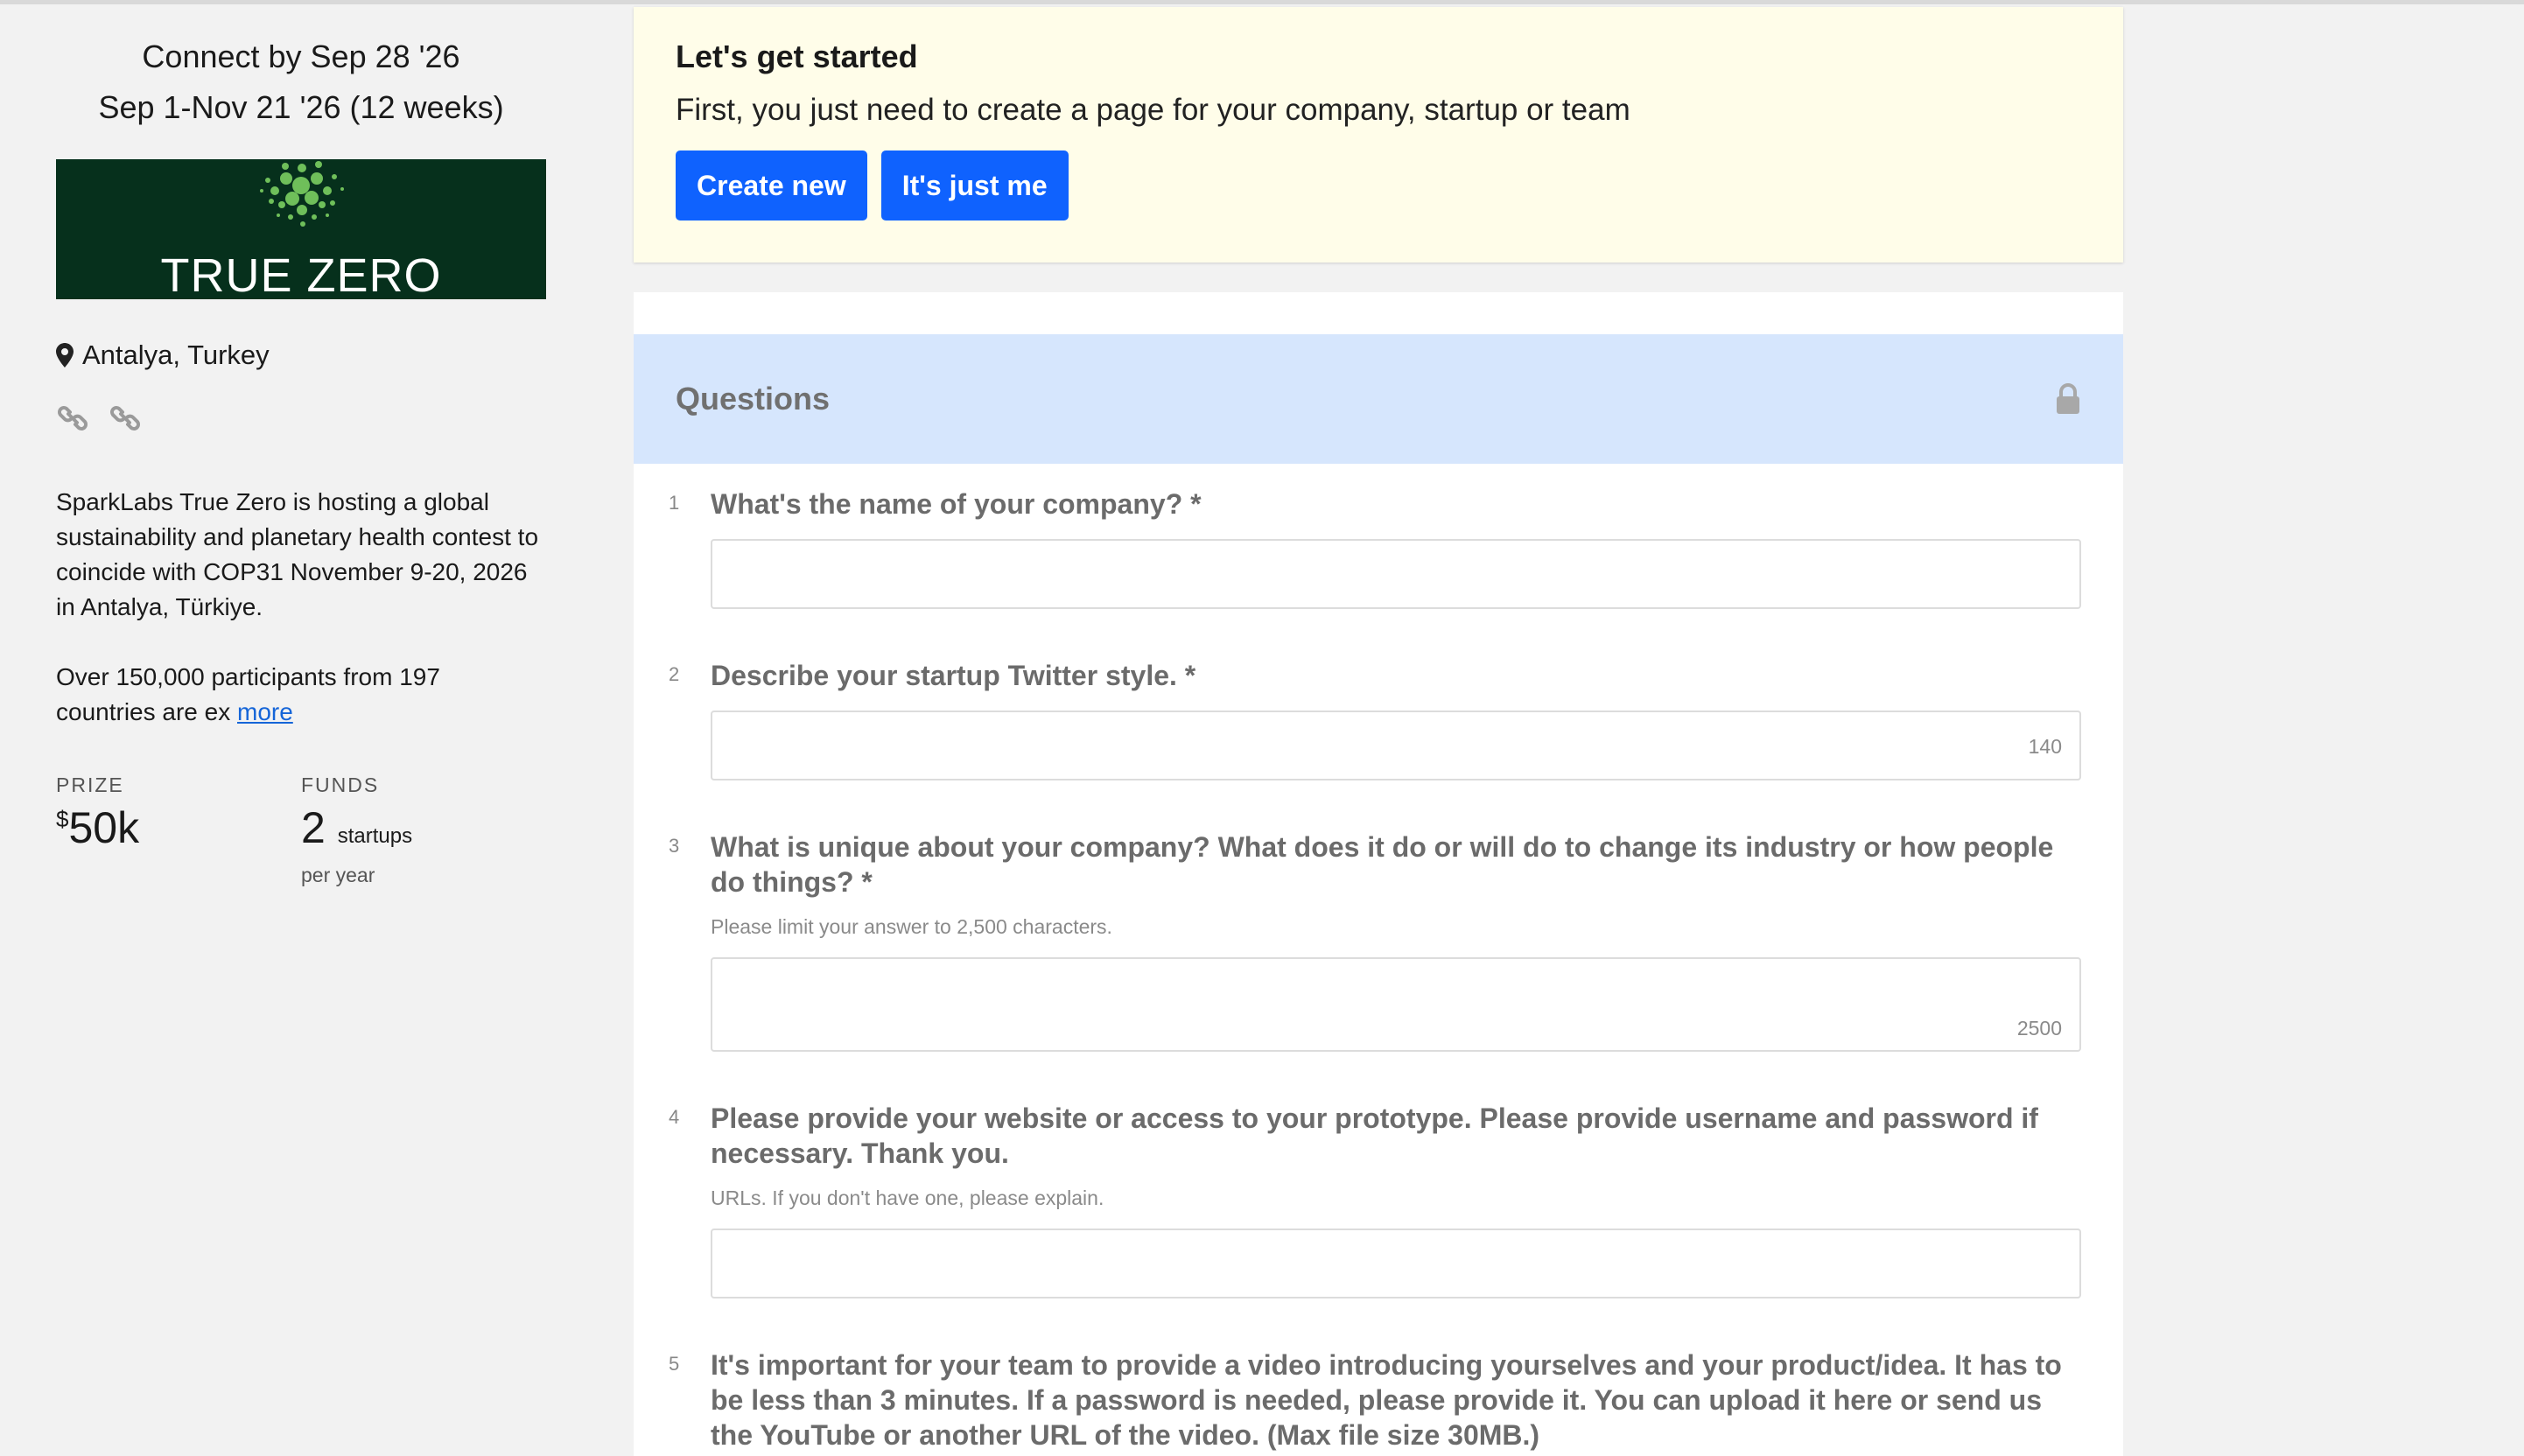  Describe the element at coordinates (2039, 1028) in the screenshot. I see `char-limit-counter: 2500` at that location.